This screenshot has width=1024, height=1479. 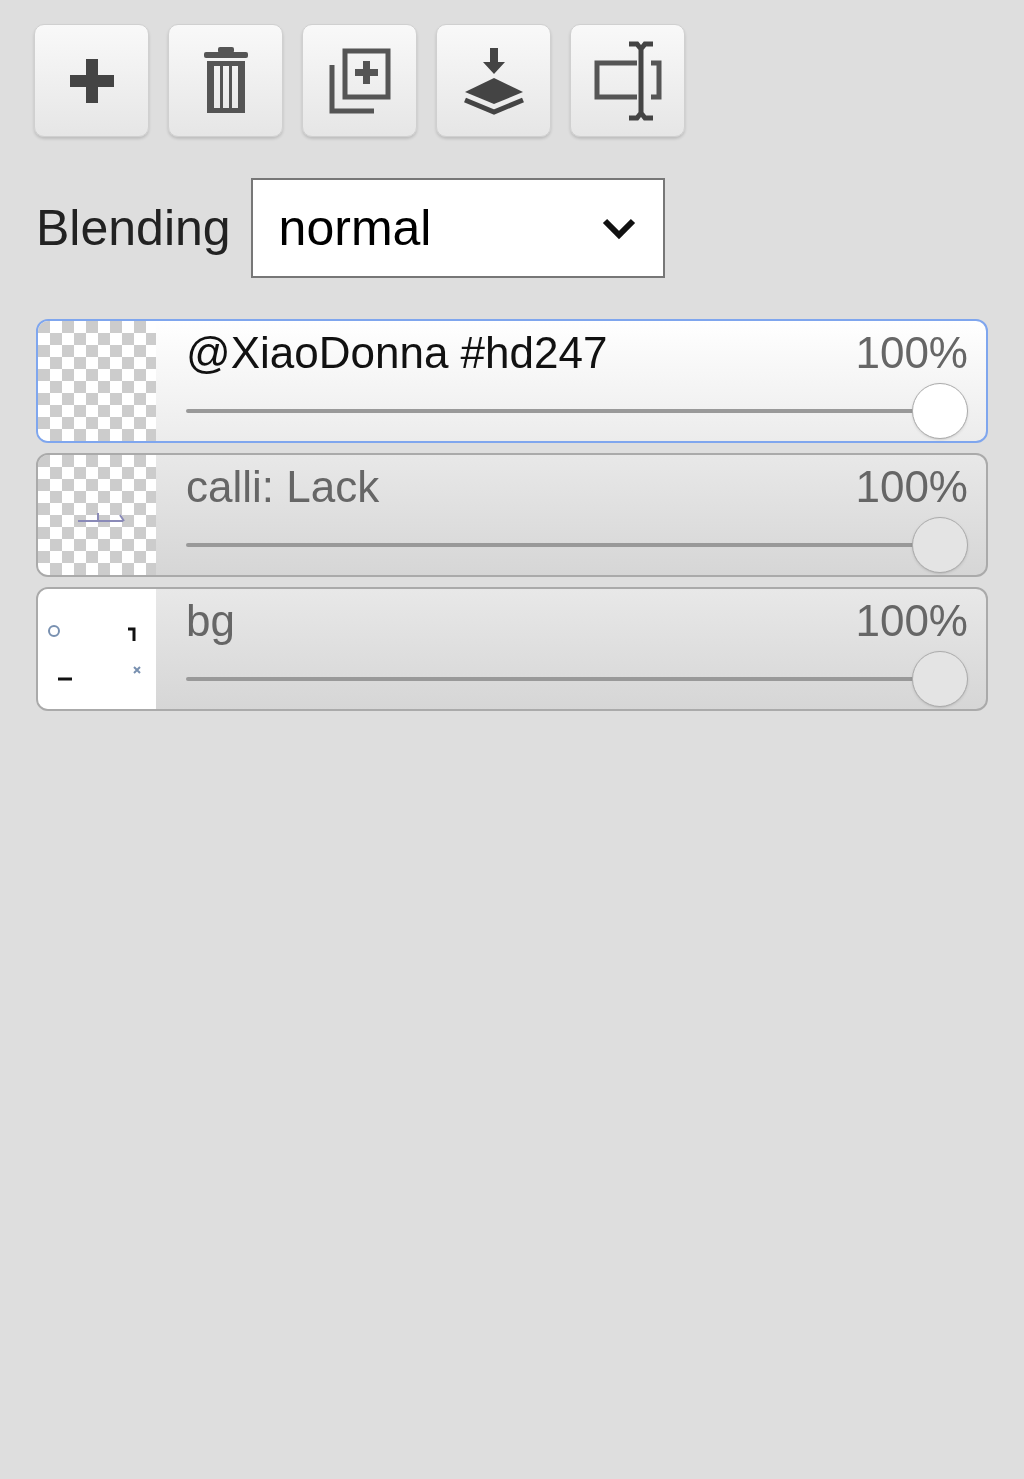 I want to click on duplicate-button, so click(x=359, y=80).